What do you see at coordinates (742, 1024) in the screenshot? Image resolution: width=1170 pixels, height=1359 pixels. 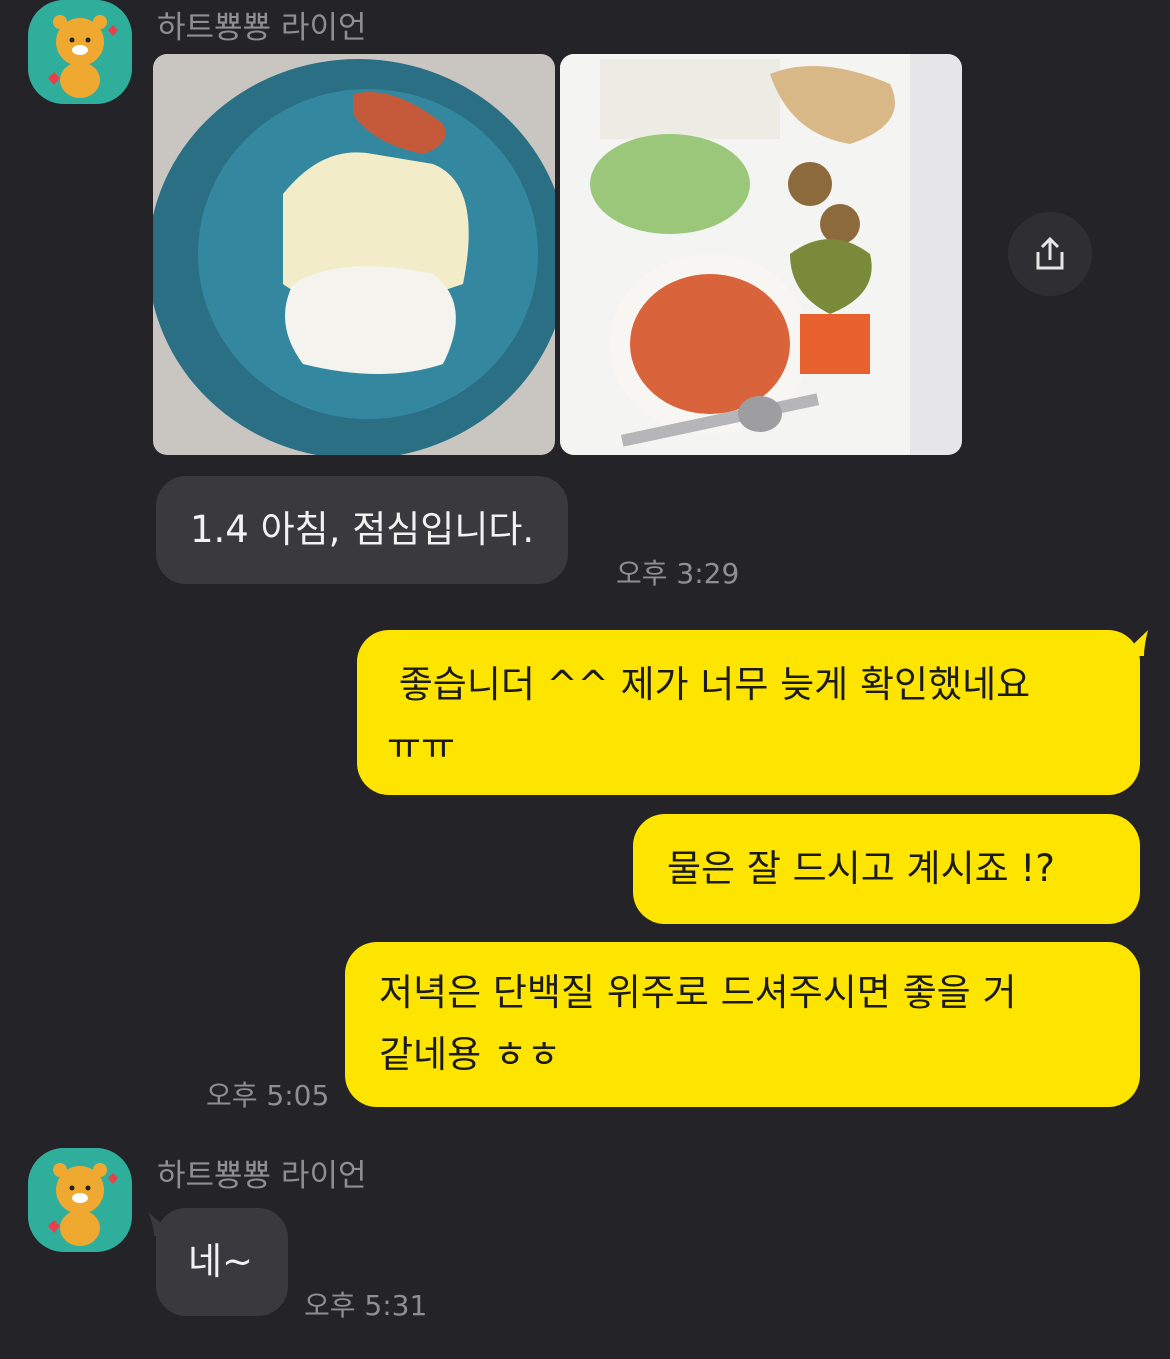 I see `outgoing-message-bubble: 저녁은 단백질 위주로 드셔주시면 좋을 거 같네용 ㅎㅎ` at bounding box center [742, 1024].